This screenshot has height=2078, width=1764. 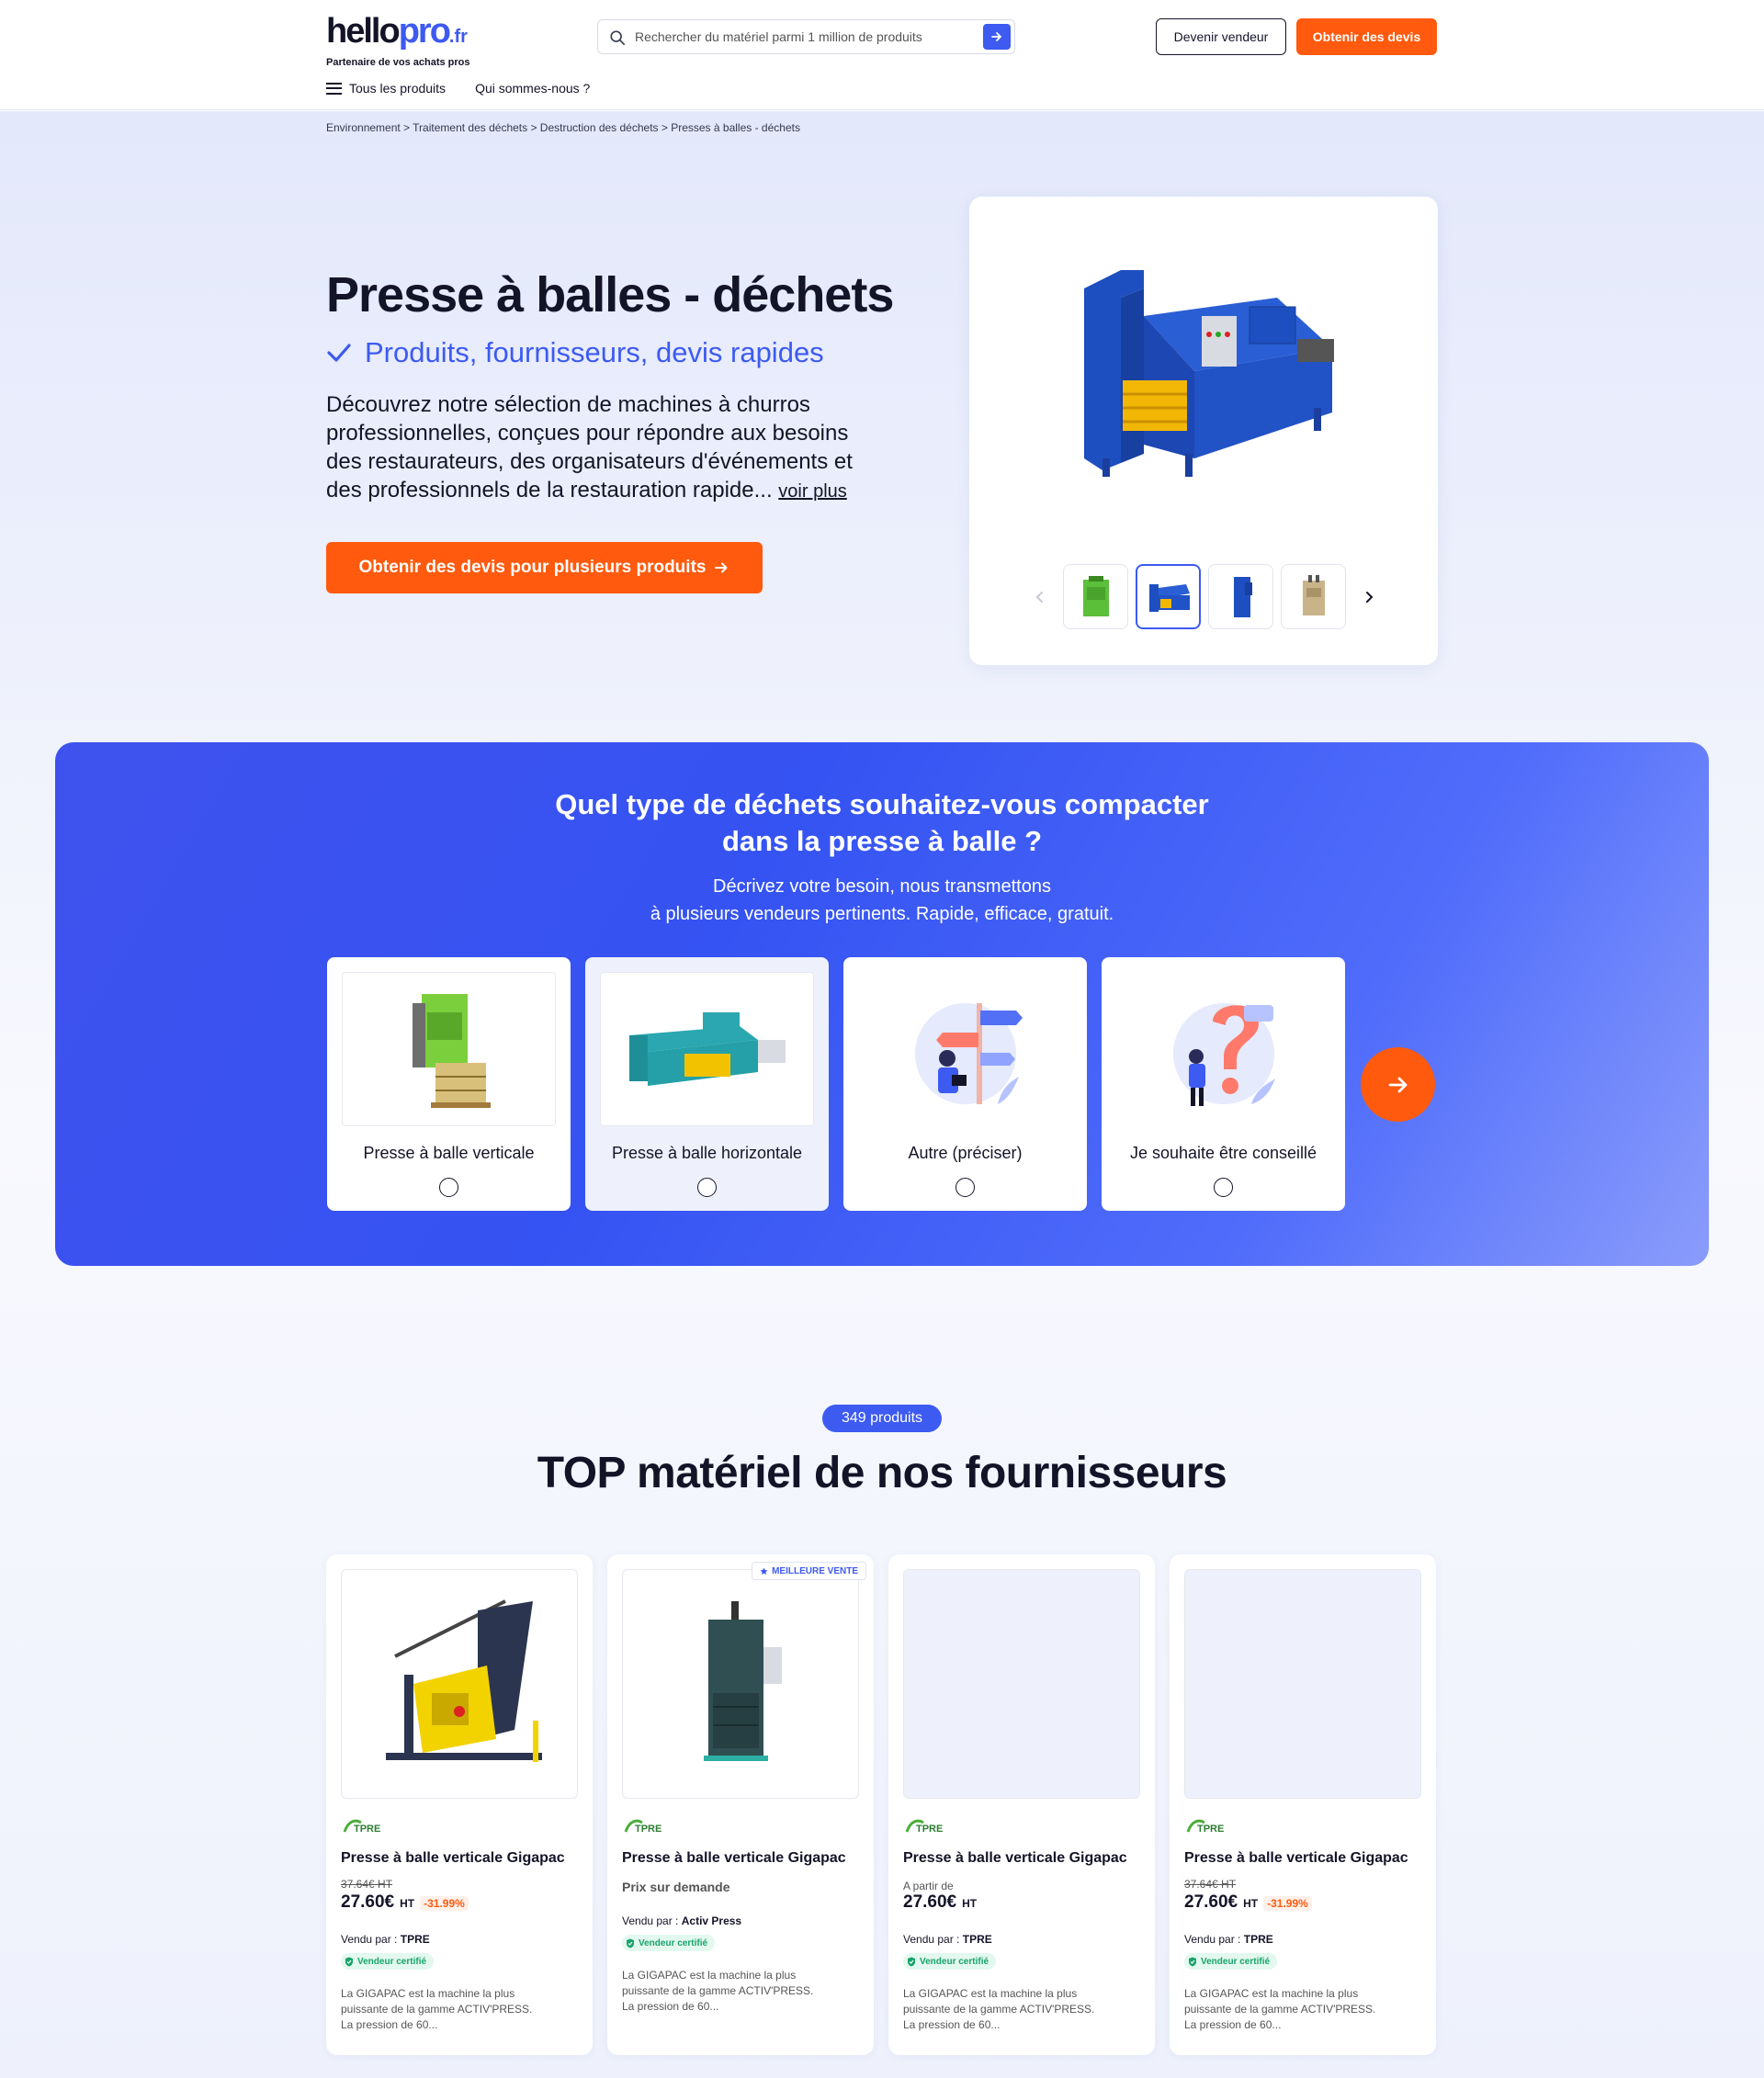 What do you see at coordinates (928, 1886) in the screenshot?
I see `price-from-label: A partir de` at bounding box center [928, 1886].